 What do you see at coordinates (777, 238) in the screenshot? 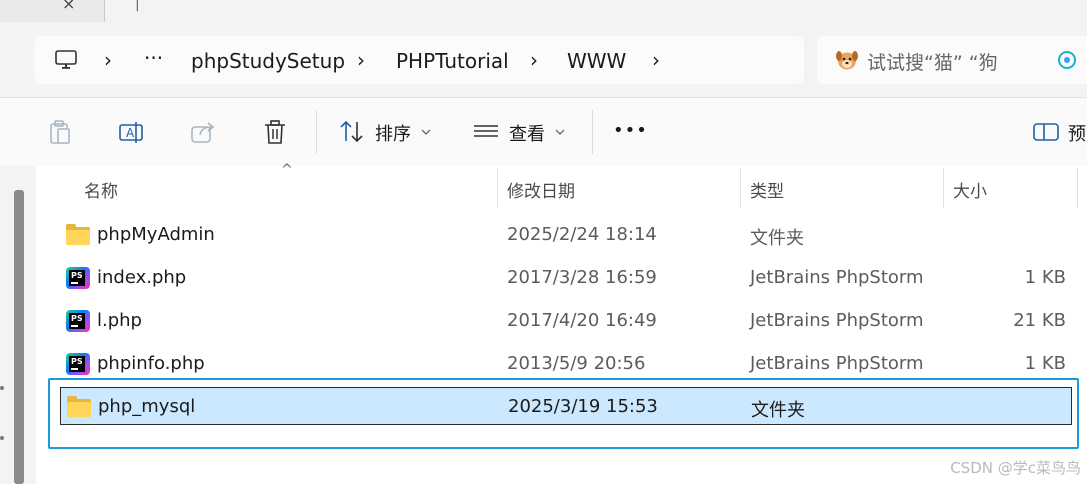
I see `file-type: 文件夹` at bounding box center [777, 238].